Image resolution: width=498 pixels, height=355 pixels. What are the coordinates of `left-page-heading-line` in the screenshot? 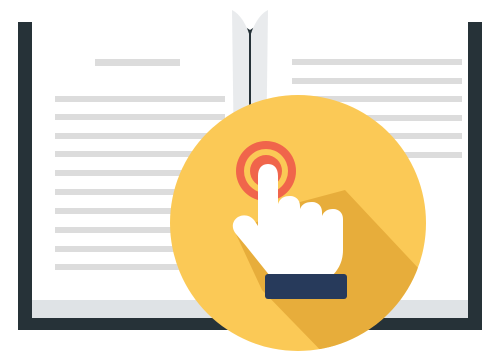 It's located at (137, 62).